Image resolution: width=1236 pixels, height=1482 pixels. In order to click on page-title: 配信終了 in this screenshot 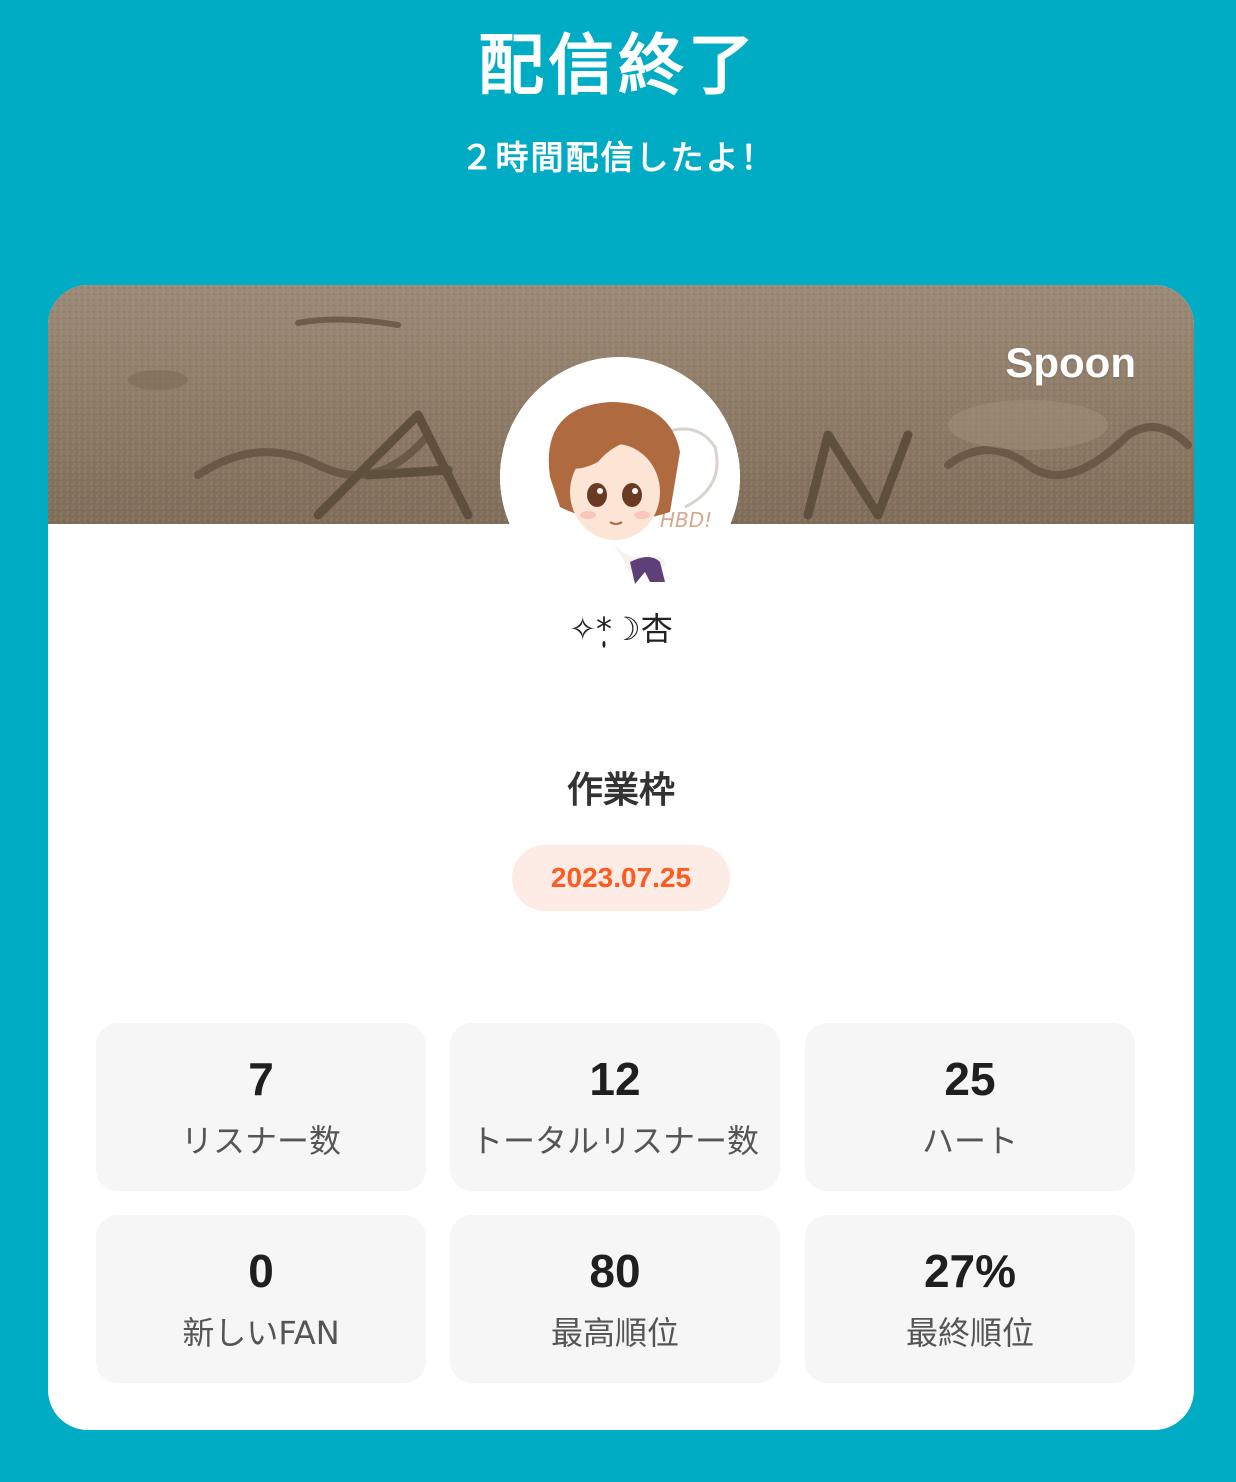, I will do `click(618, 65)`.